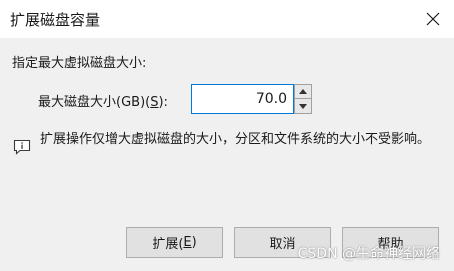 The width and height of the screenshot is (454, 271). I want to click on window-title: 扩展磁盘容量, so click(55, 20).